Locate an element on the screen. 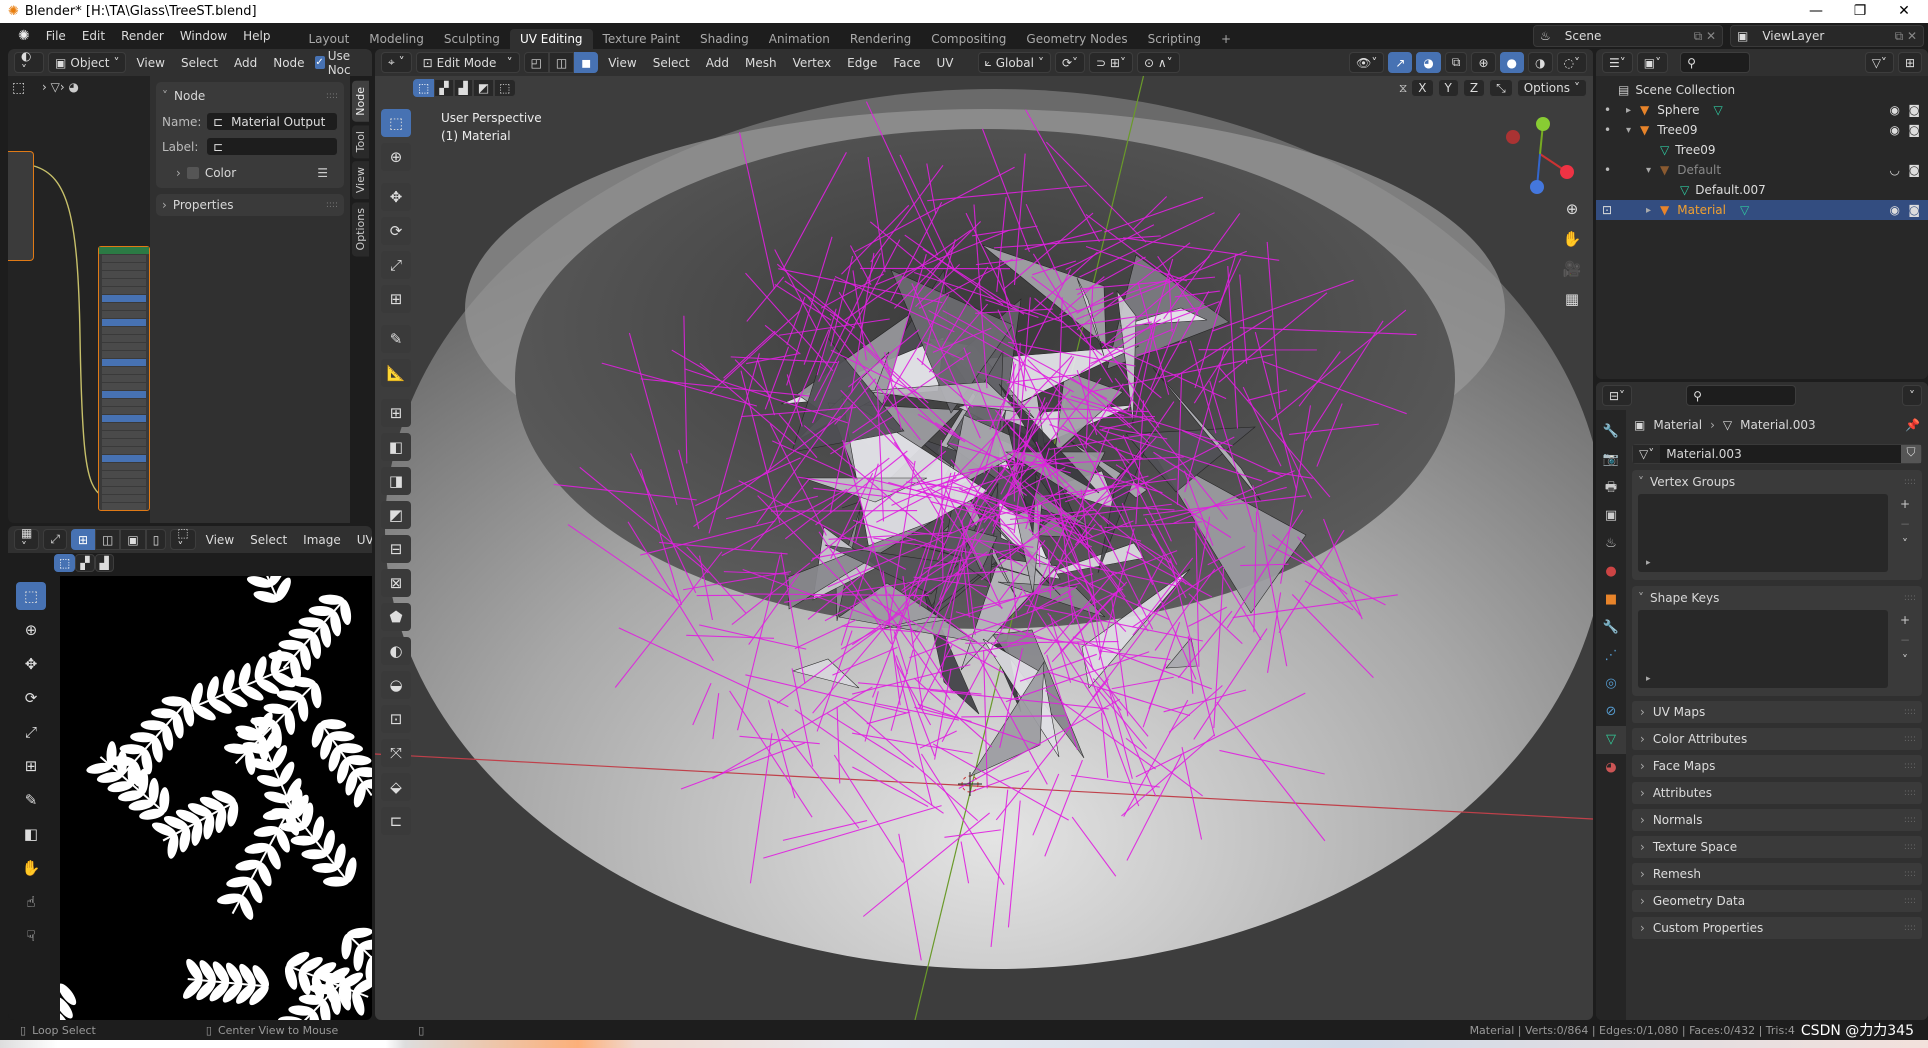 Image resolution: width=1928 pixels, height=1048 pixels. pin-icon: 📌 is located at coordinates (1912, 425).